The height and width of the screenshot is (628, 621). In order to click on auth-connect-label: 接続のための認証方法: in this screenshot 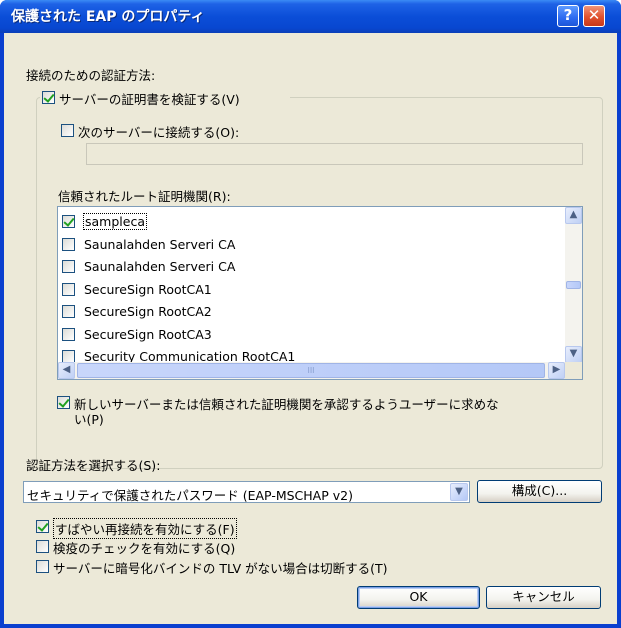, I will do `click(91, 75)`.